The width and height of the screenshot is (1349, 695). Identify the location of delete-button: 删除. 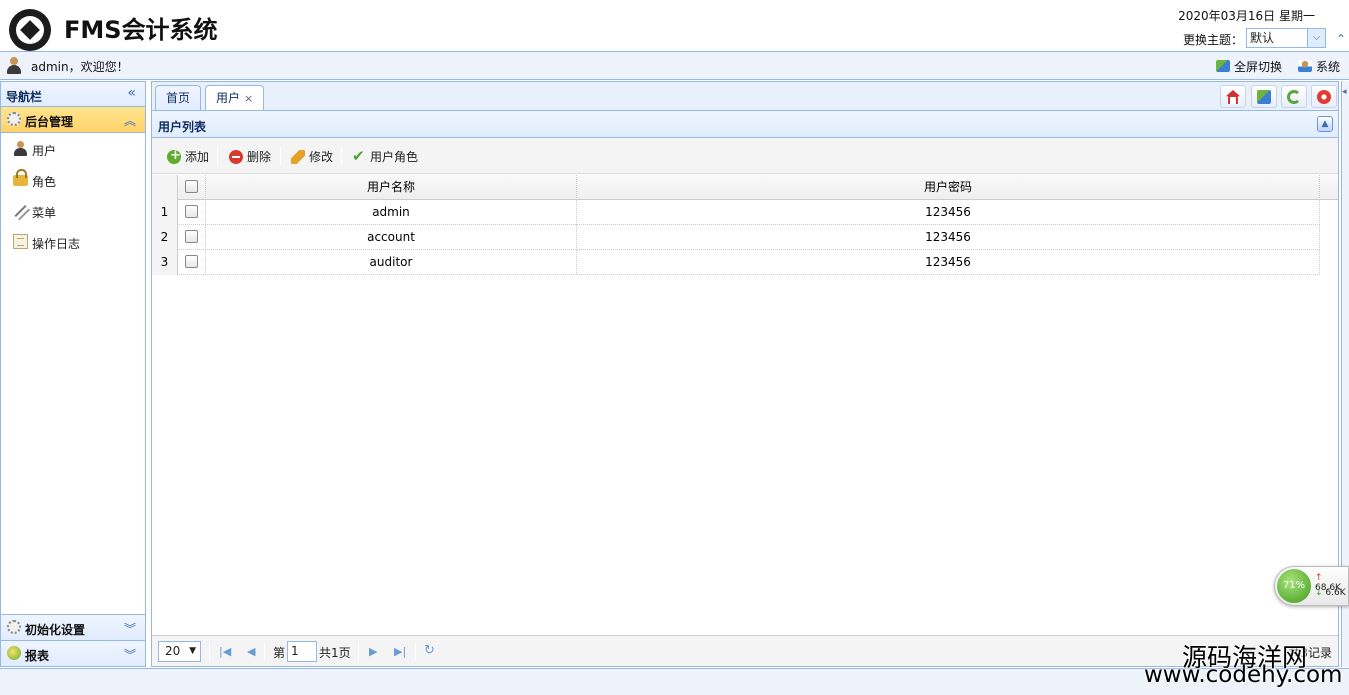
(250, 156).